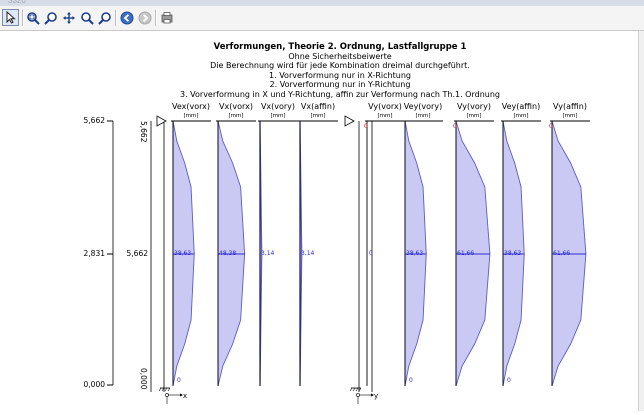 This screenshot has width=644, height=415. I want to click on forward-arrow-icon, so click(144, 17).